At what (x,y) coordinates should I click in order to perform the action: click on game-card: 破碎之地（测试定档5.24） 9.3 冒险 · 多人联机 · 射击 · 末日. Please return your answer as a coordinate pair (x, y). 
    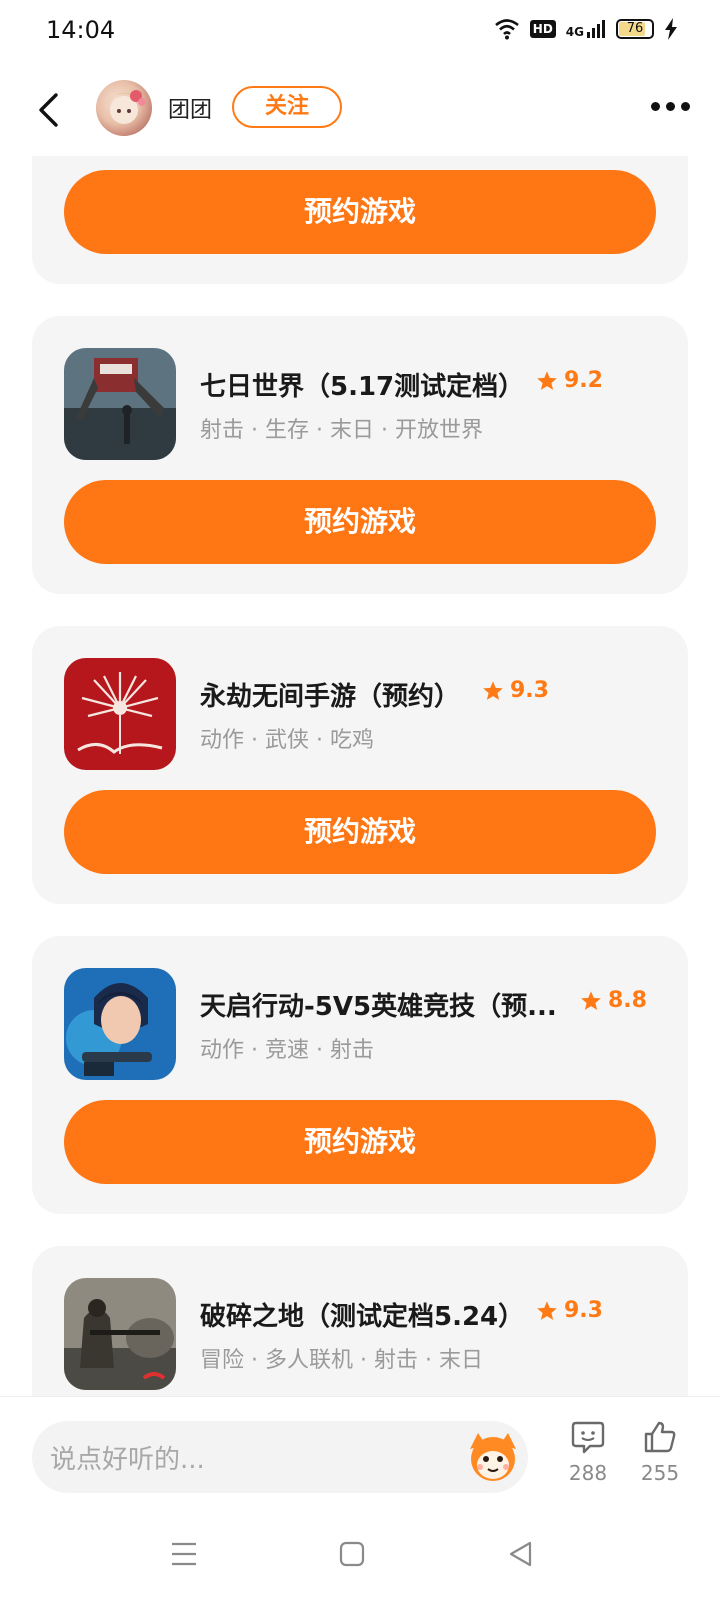
    Looking at the image, I should click on (360, 1321).